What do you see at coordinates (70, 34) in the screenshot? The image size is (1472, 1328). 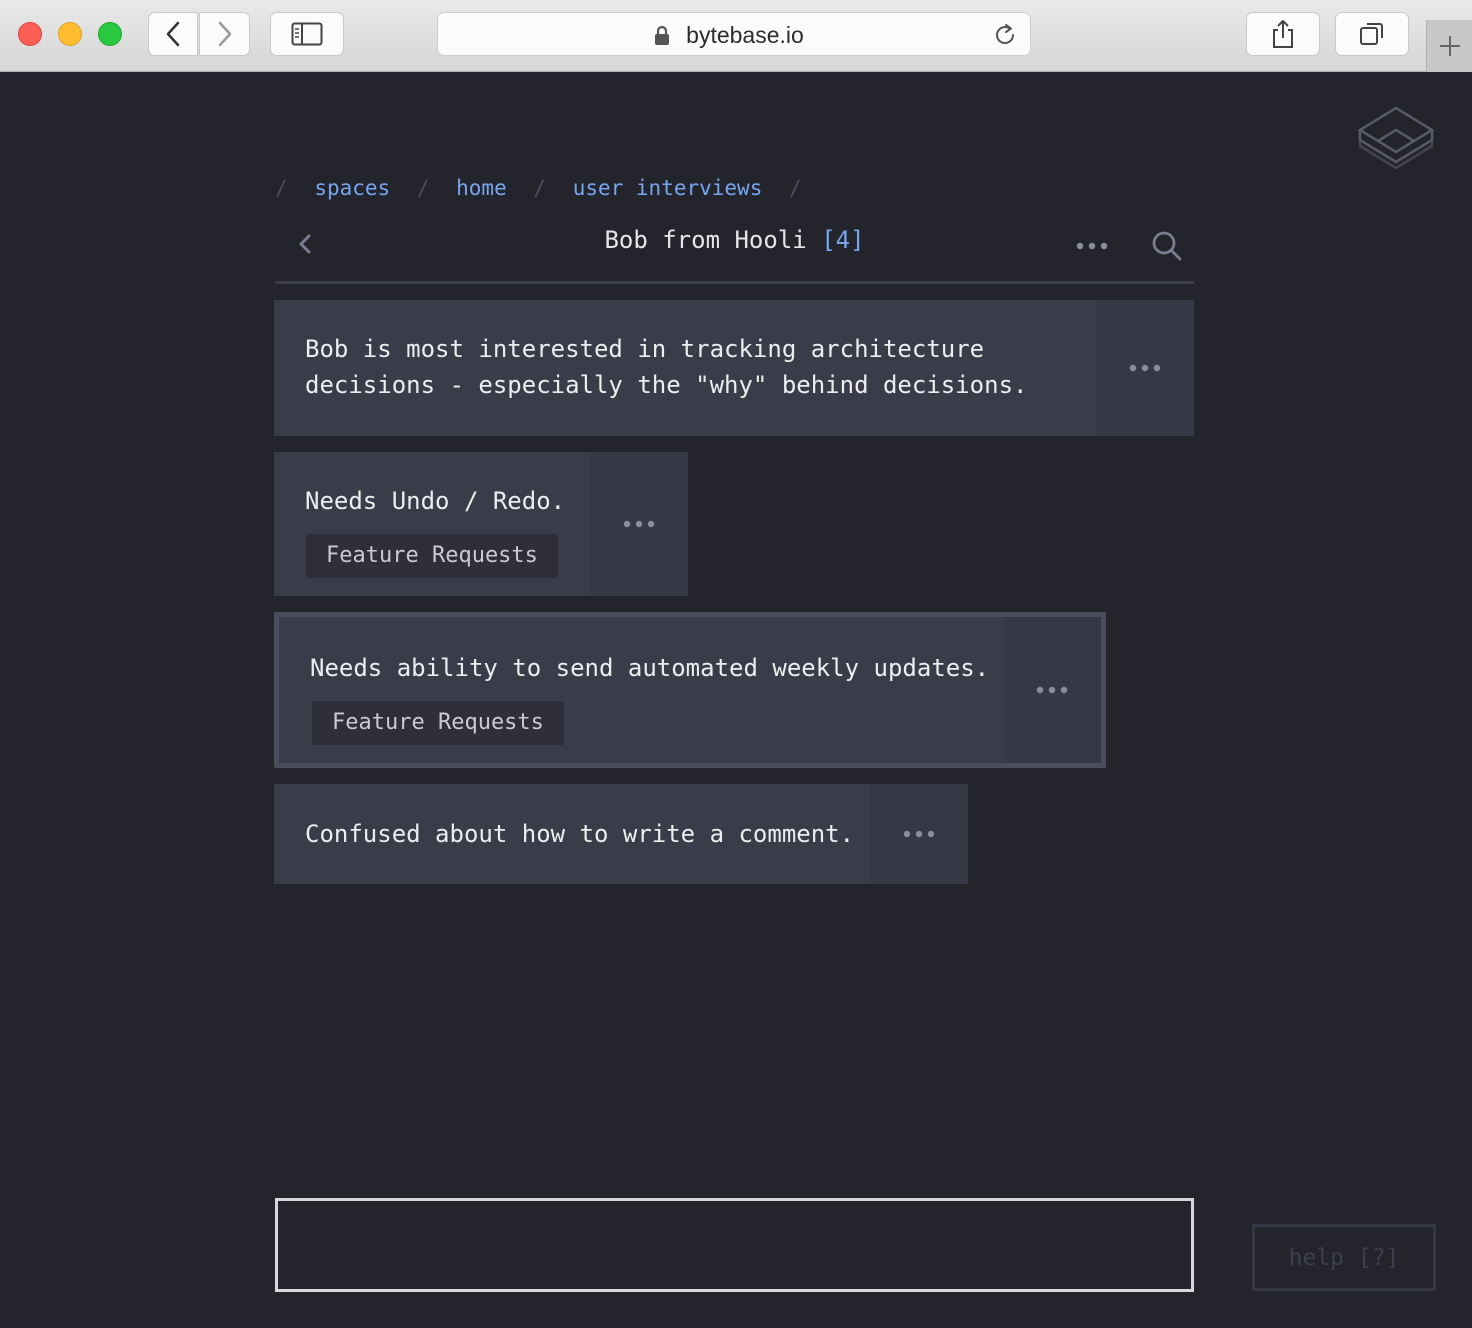 I see `minimize-window-button` at bounding box center [70, 34].